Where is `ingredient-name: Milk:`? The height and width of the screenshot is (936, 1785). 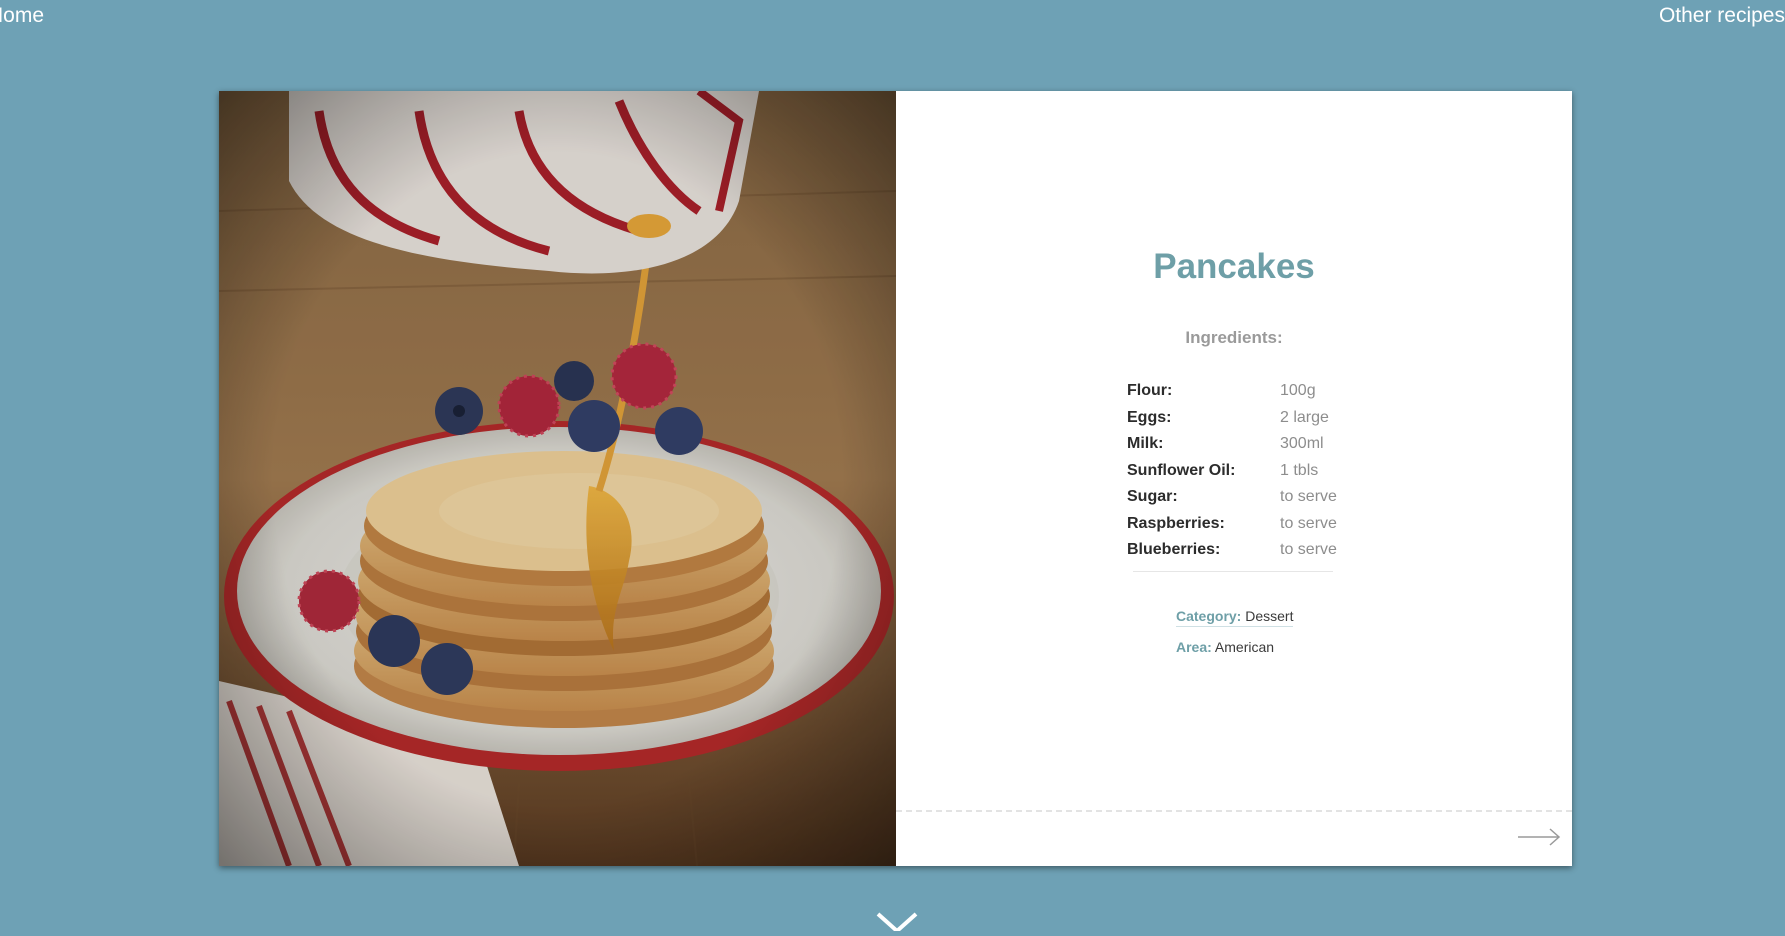
ingredient-name: Milk: is located at coordinates (1145, 444).